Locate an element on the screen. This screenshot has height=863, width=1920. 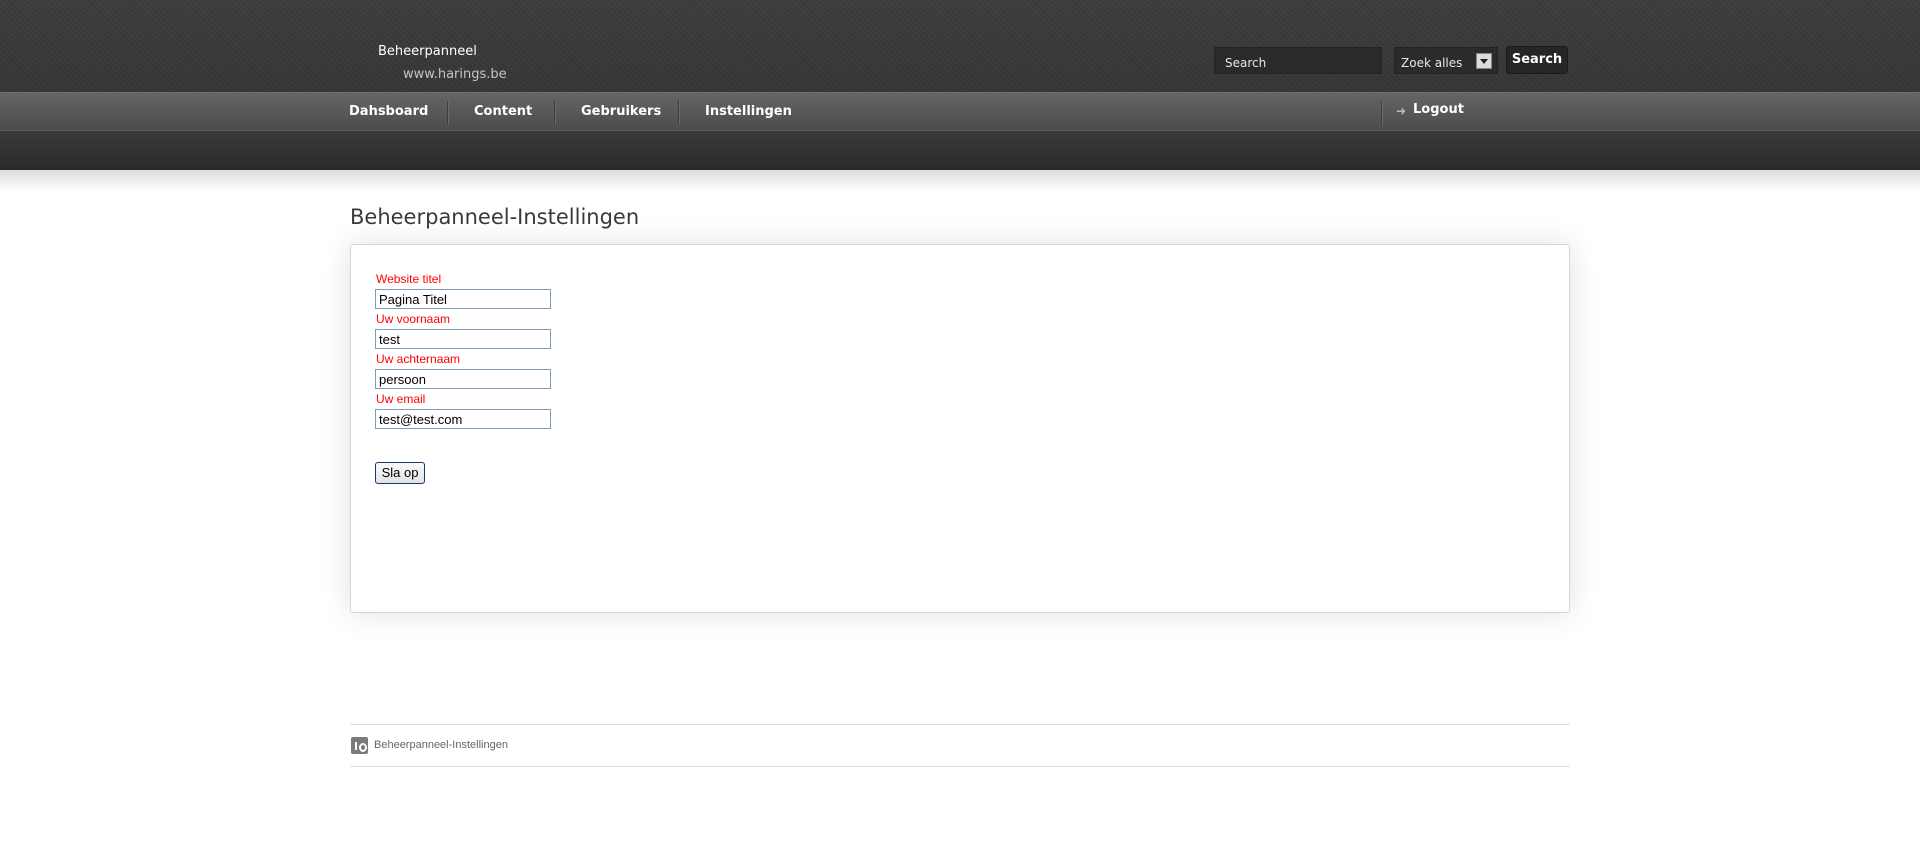
sub-nav-bar is located at coordinates (960, 150).